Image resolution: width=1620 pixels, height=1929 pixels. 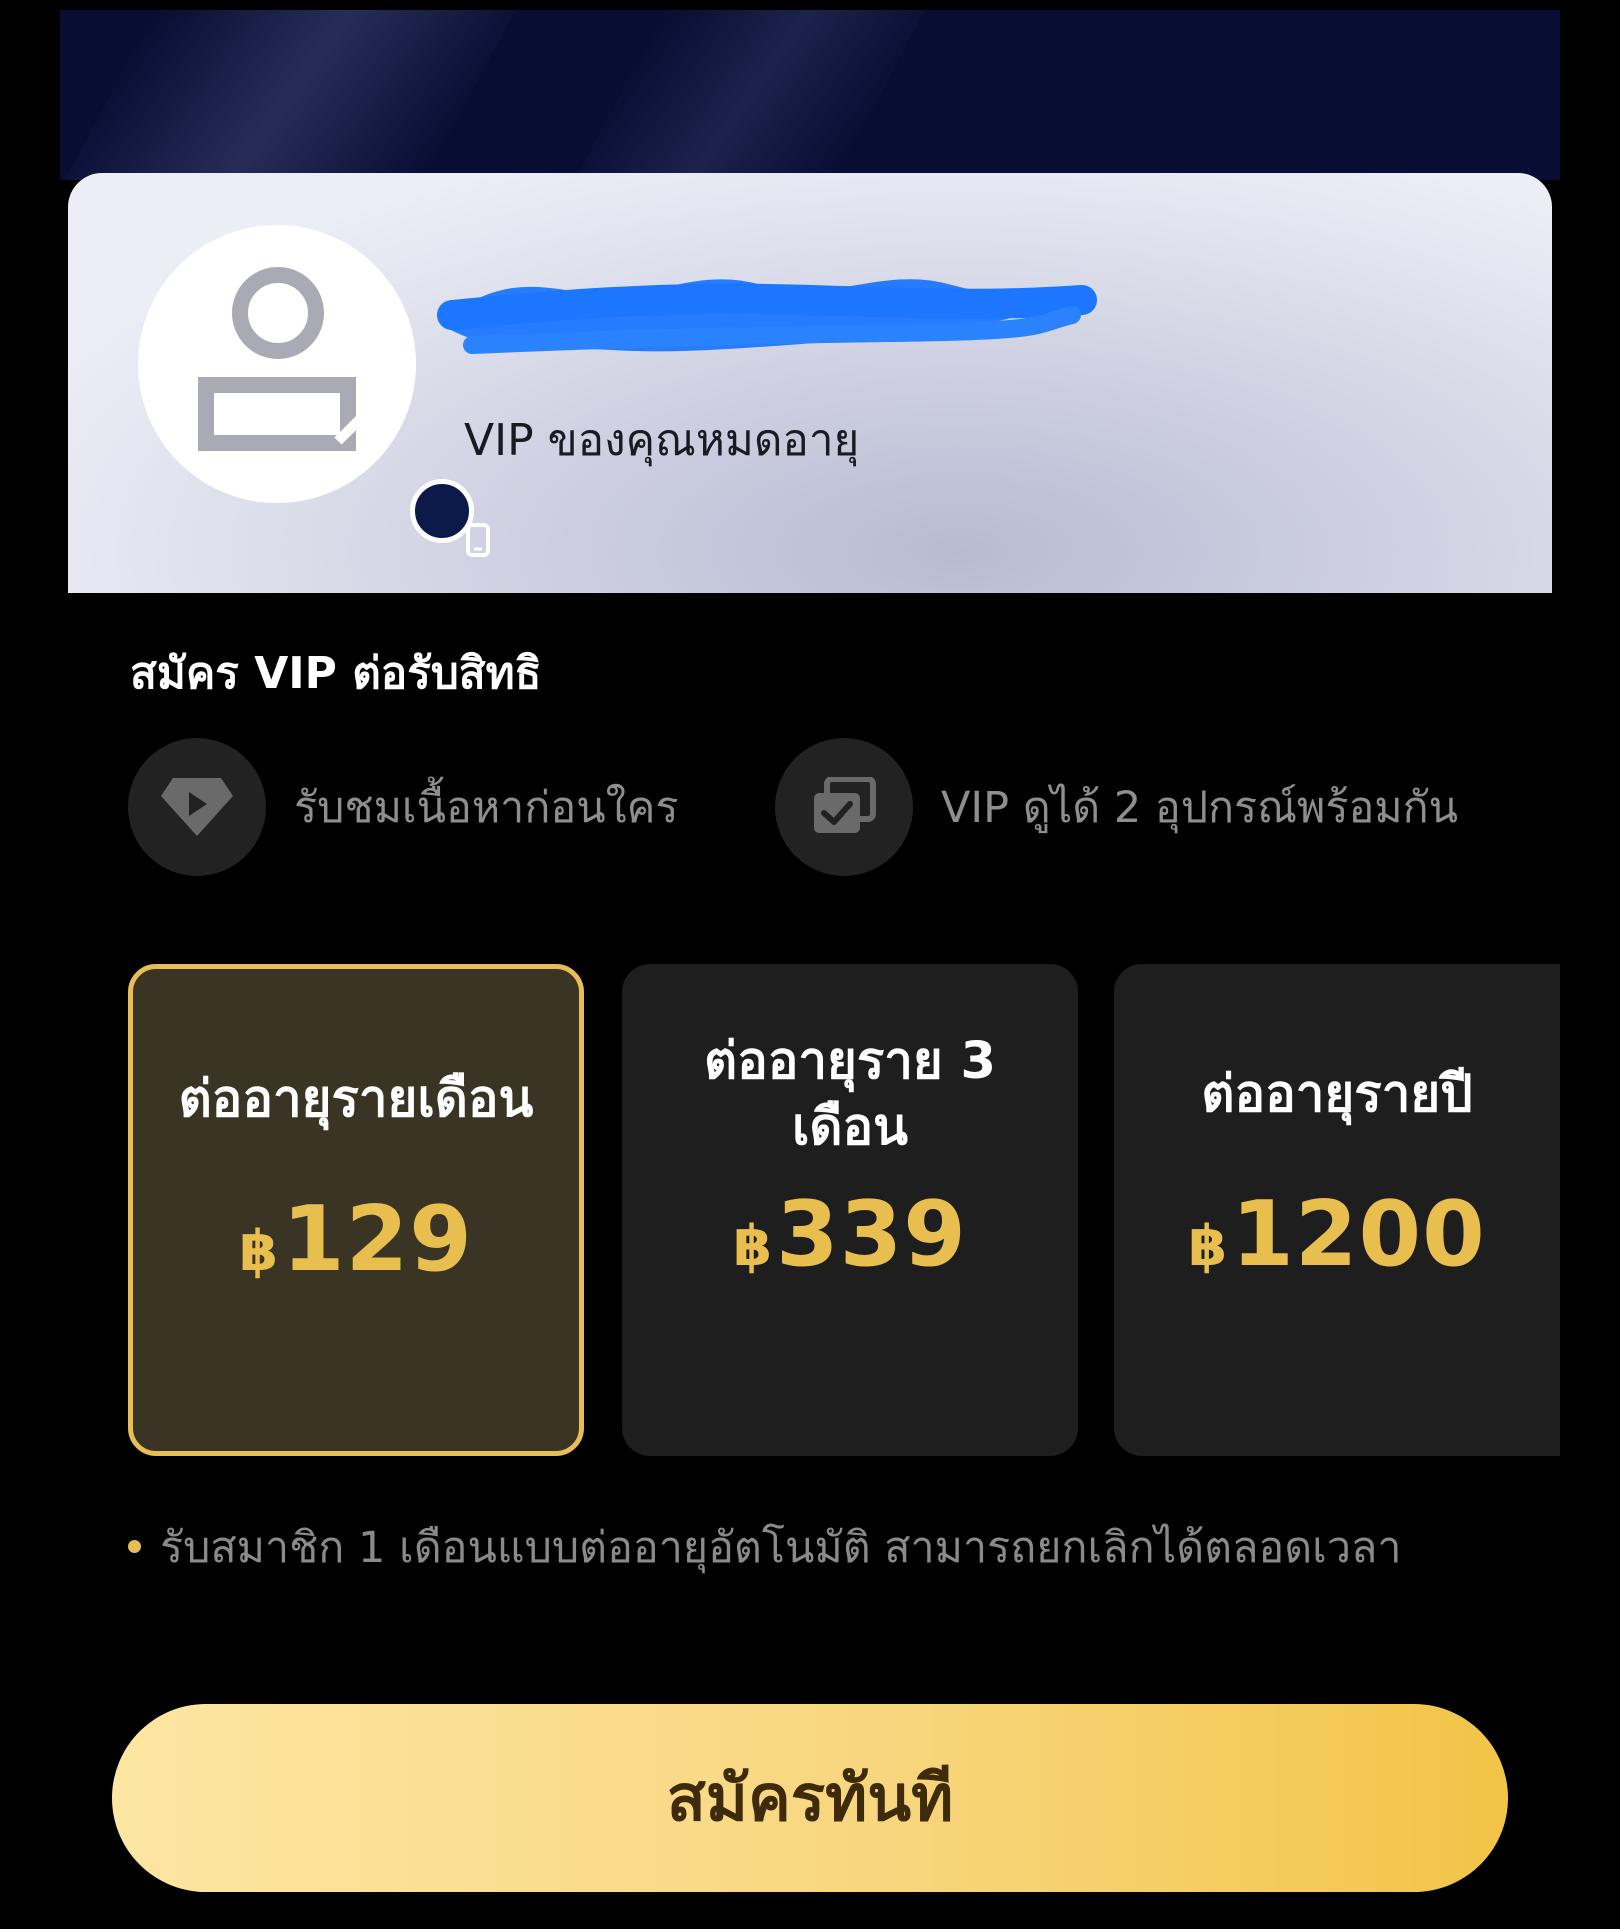 What do you see at coordinates (1200, 808) in the screenshot?
I see `benefit-label: VIP ดูได้ 2 อุปกรณ์พร้อมกัน` at bounding box center [1200, 808].